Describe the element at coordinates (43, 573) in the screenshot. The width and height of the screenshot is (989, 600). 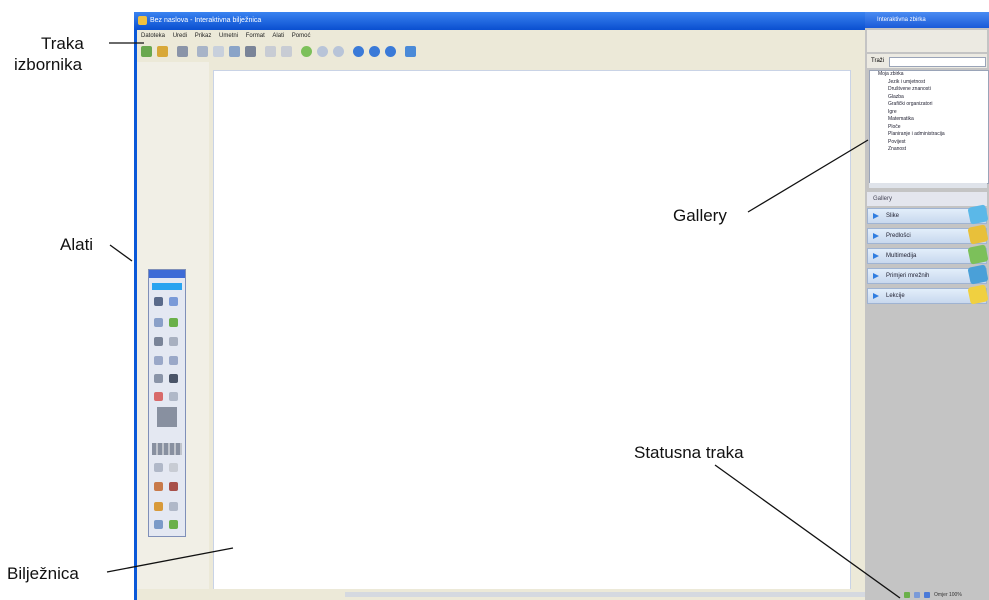
I see `callout-notebook: Bilježnica` at that location.